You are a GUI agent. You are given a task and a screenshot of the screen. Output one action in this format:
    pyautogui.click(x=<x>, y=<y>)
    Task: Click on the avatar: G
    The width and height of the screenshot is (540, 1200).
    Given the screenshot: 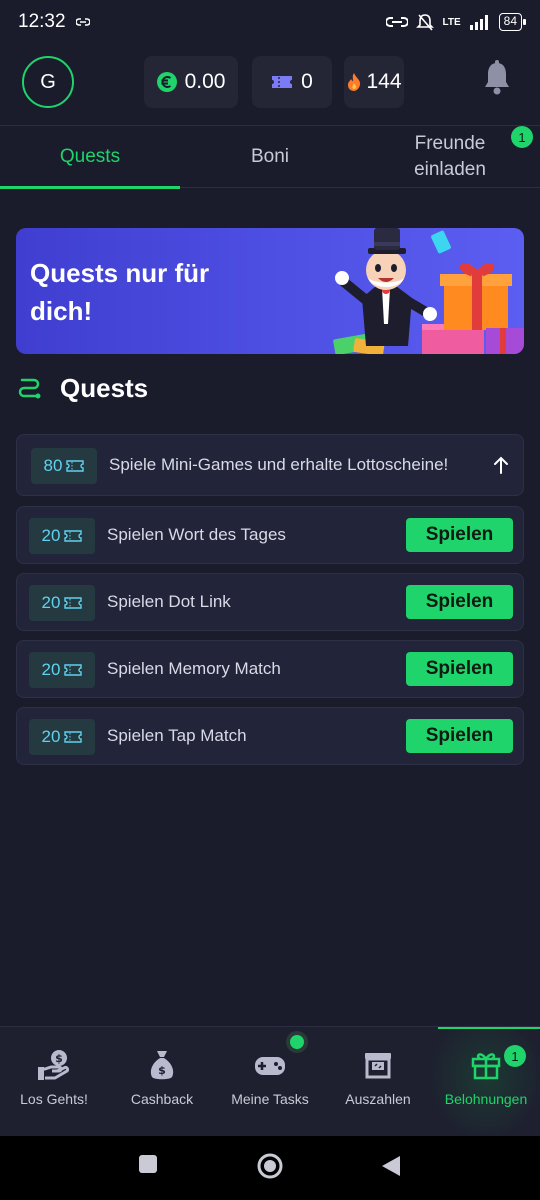 What is the action you would take?
    pyautogui.click(x=48, y=82)
    